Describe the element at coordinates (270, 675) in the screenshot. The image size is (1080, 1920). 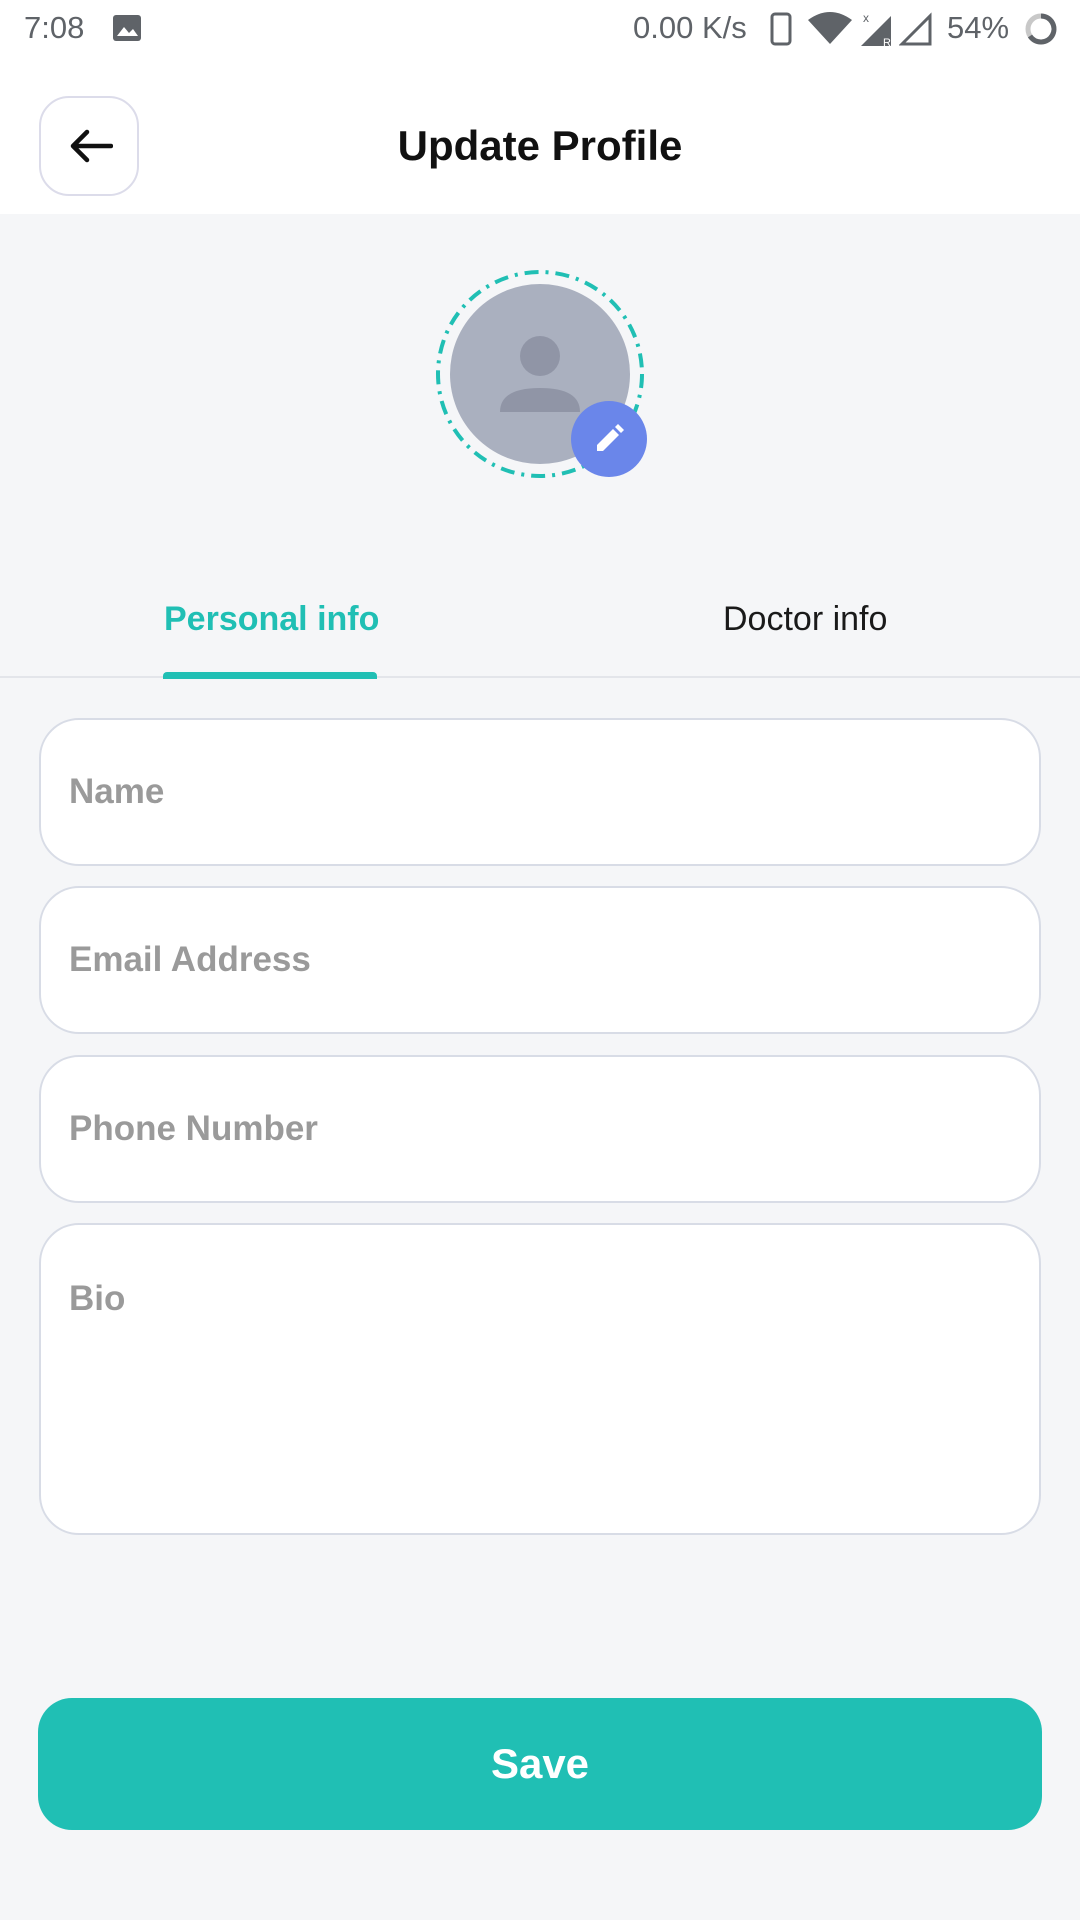
I see `active-tab-indicator` at that location.